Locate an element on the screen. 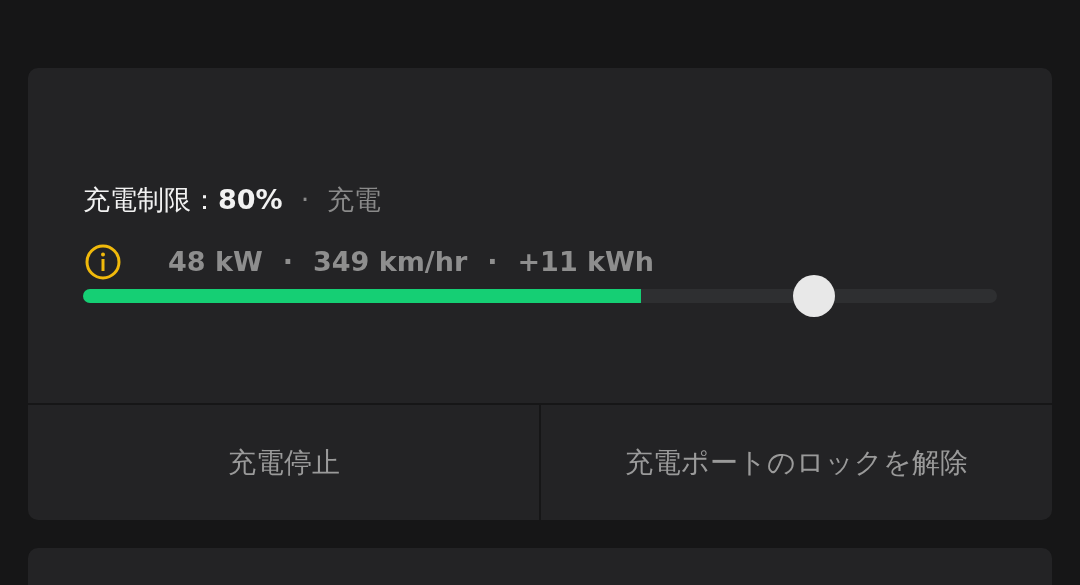 The height and width of the screenshot is (585, 1080). charging-stat: +11 kWh is located at coordinates (586, 262).